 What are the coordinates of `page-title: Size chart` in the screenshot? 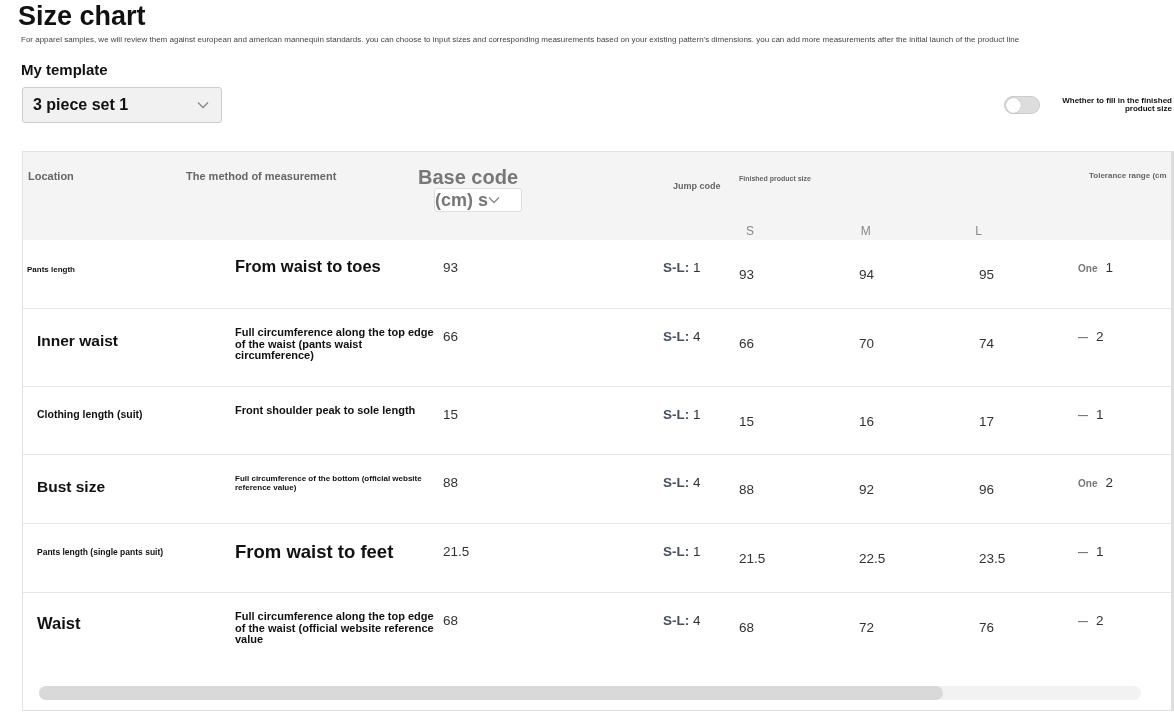 It's located at (82, 16).